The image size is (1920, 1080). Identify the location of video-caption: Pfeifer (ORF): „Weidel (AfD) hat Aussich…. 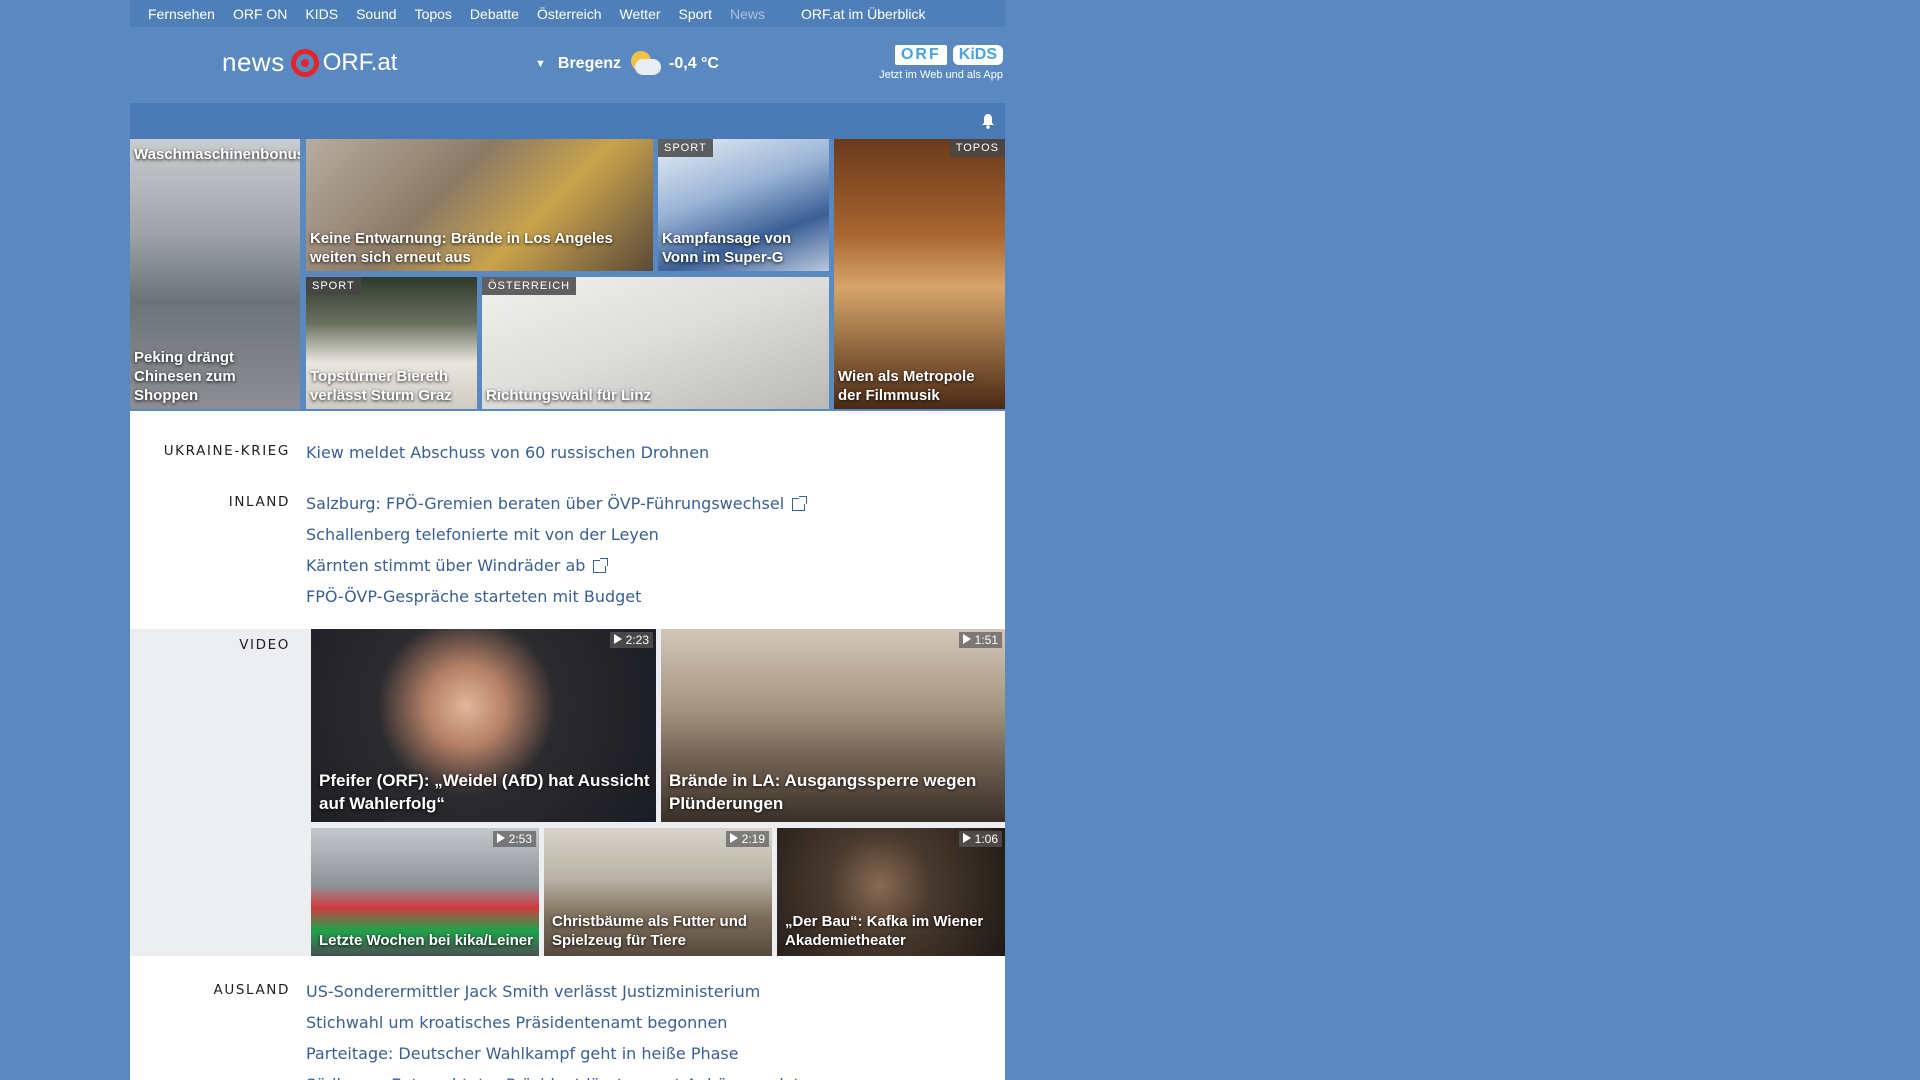
(484, 792).